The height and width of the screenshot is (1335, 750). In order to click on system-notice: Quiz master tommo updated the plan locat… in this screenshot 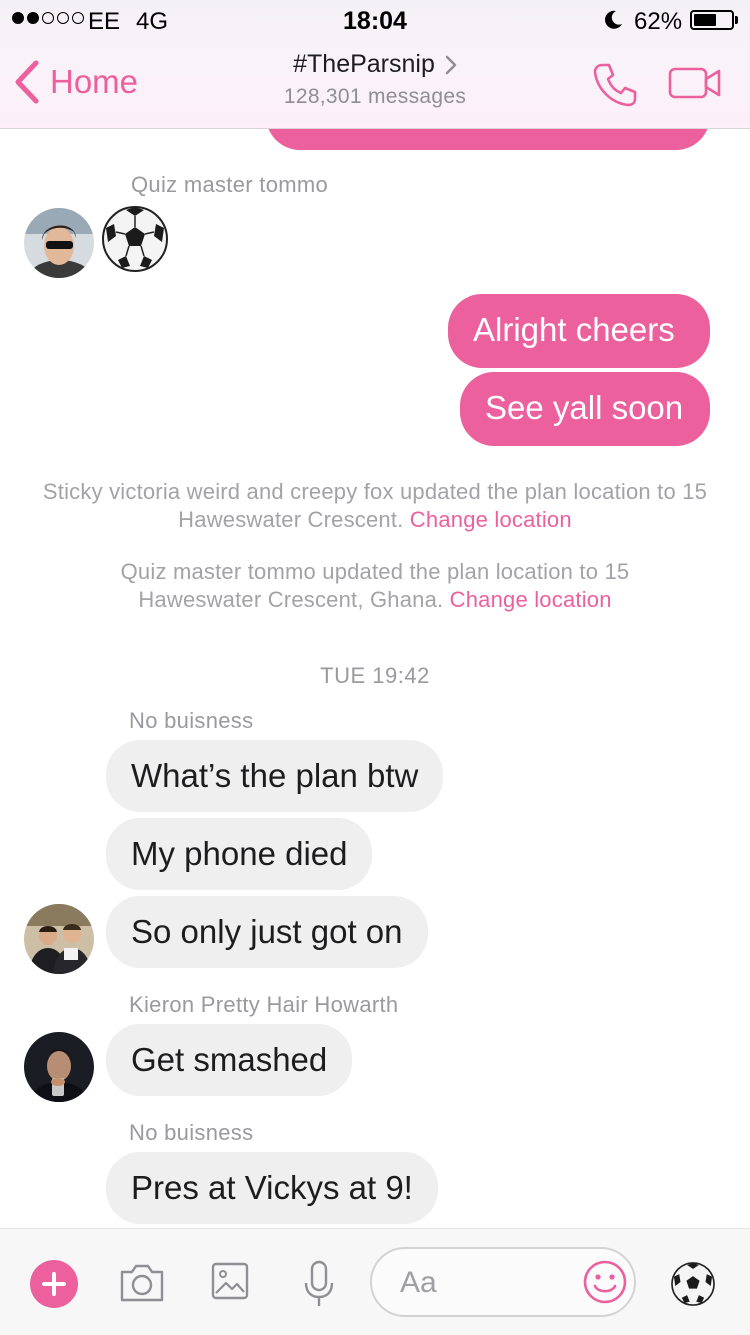, I will do `click(375, 586)`.